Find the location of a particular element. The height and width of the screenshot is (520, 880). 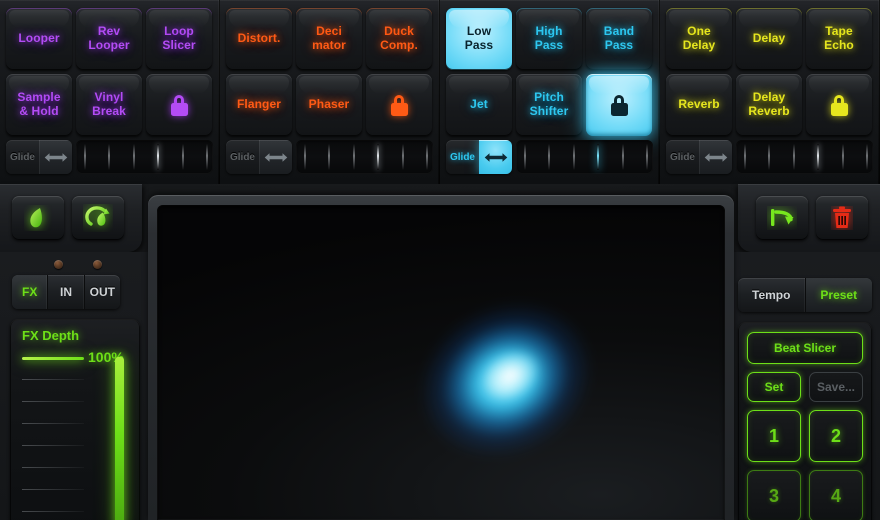

mode-tab-preset: Preset is located at coordinates (838, 295).